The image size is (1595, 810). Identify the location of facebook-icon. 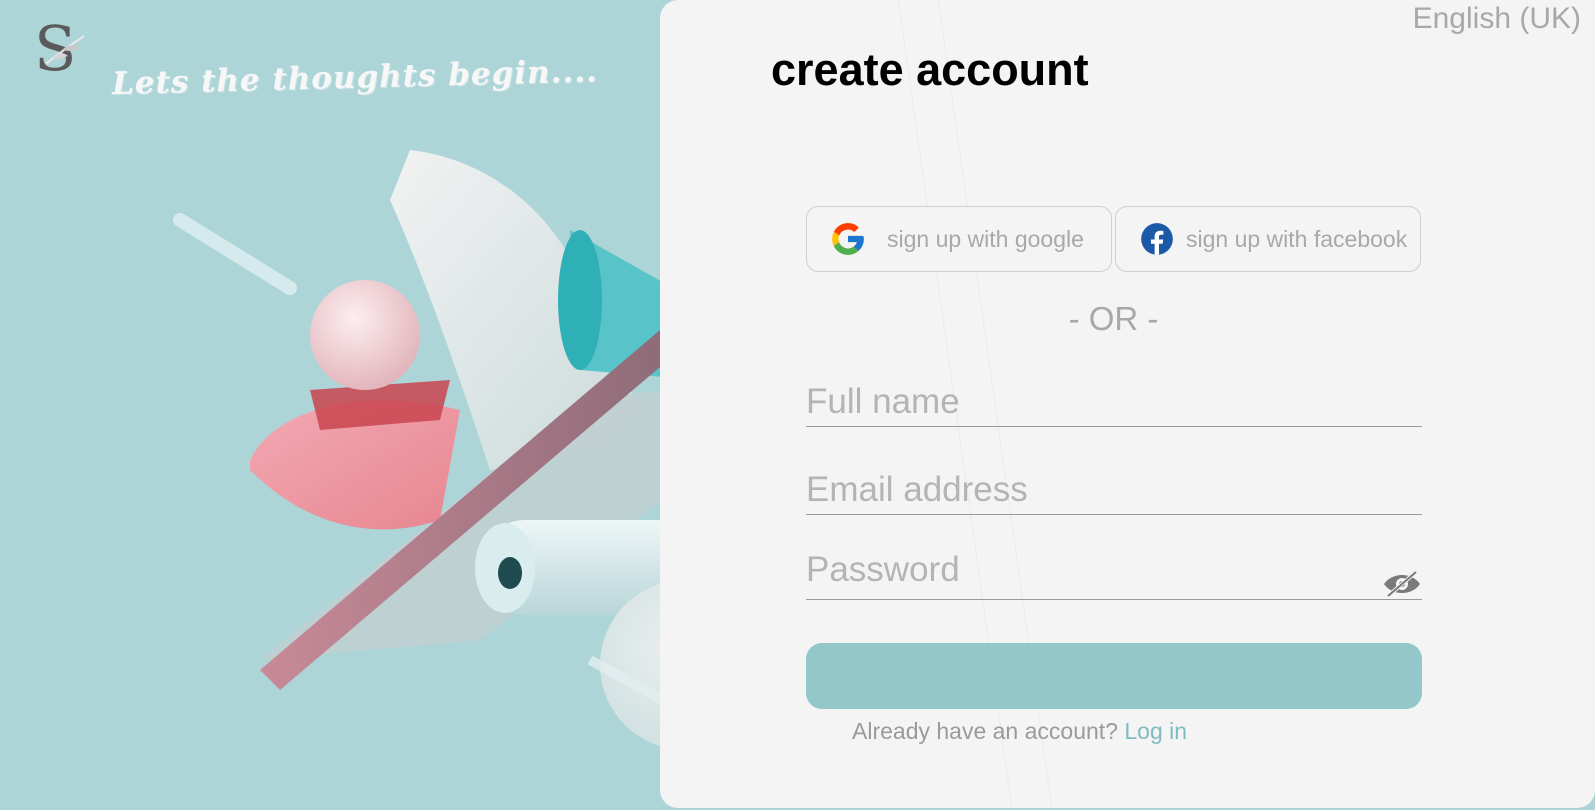
(1157, 239).